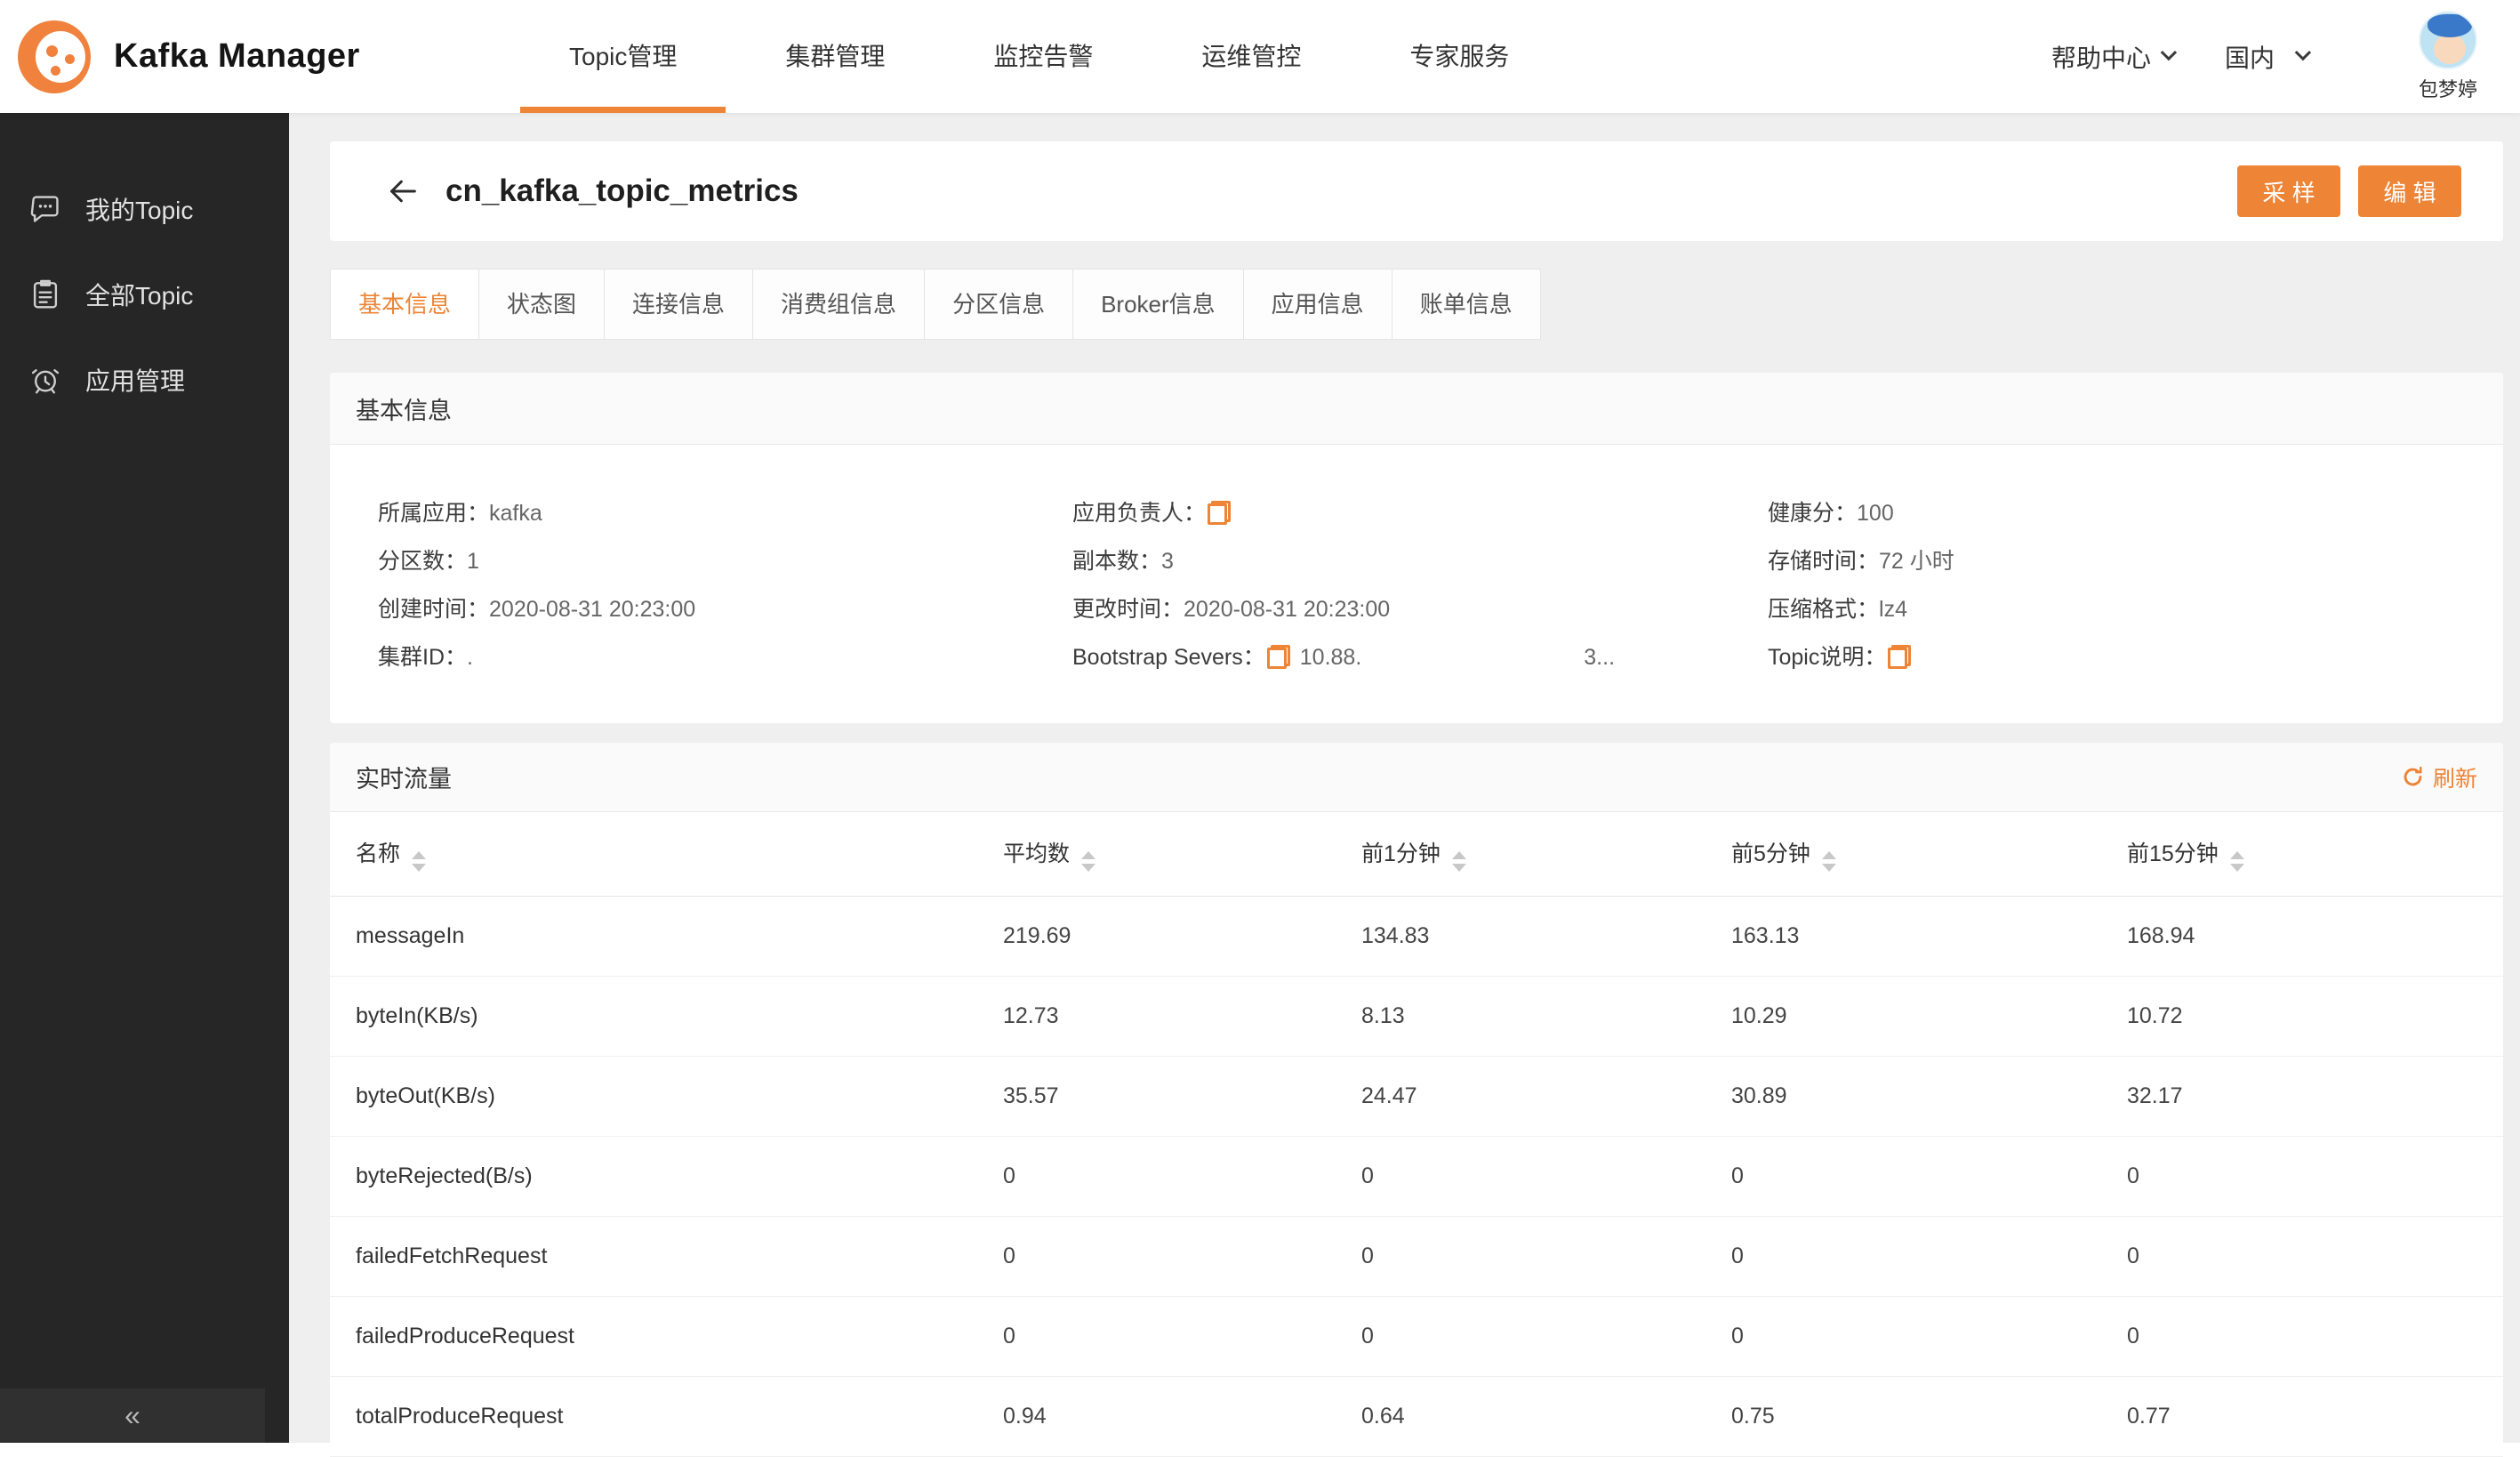 This screenshot has height=1457, width=2520. What do you see at coordinates (404, 779) in the screenshot?
I see `section-title: 实时流量` at bounding box center [404, 779].